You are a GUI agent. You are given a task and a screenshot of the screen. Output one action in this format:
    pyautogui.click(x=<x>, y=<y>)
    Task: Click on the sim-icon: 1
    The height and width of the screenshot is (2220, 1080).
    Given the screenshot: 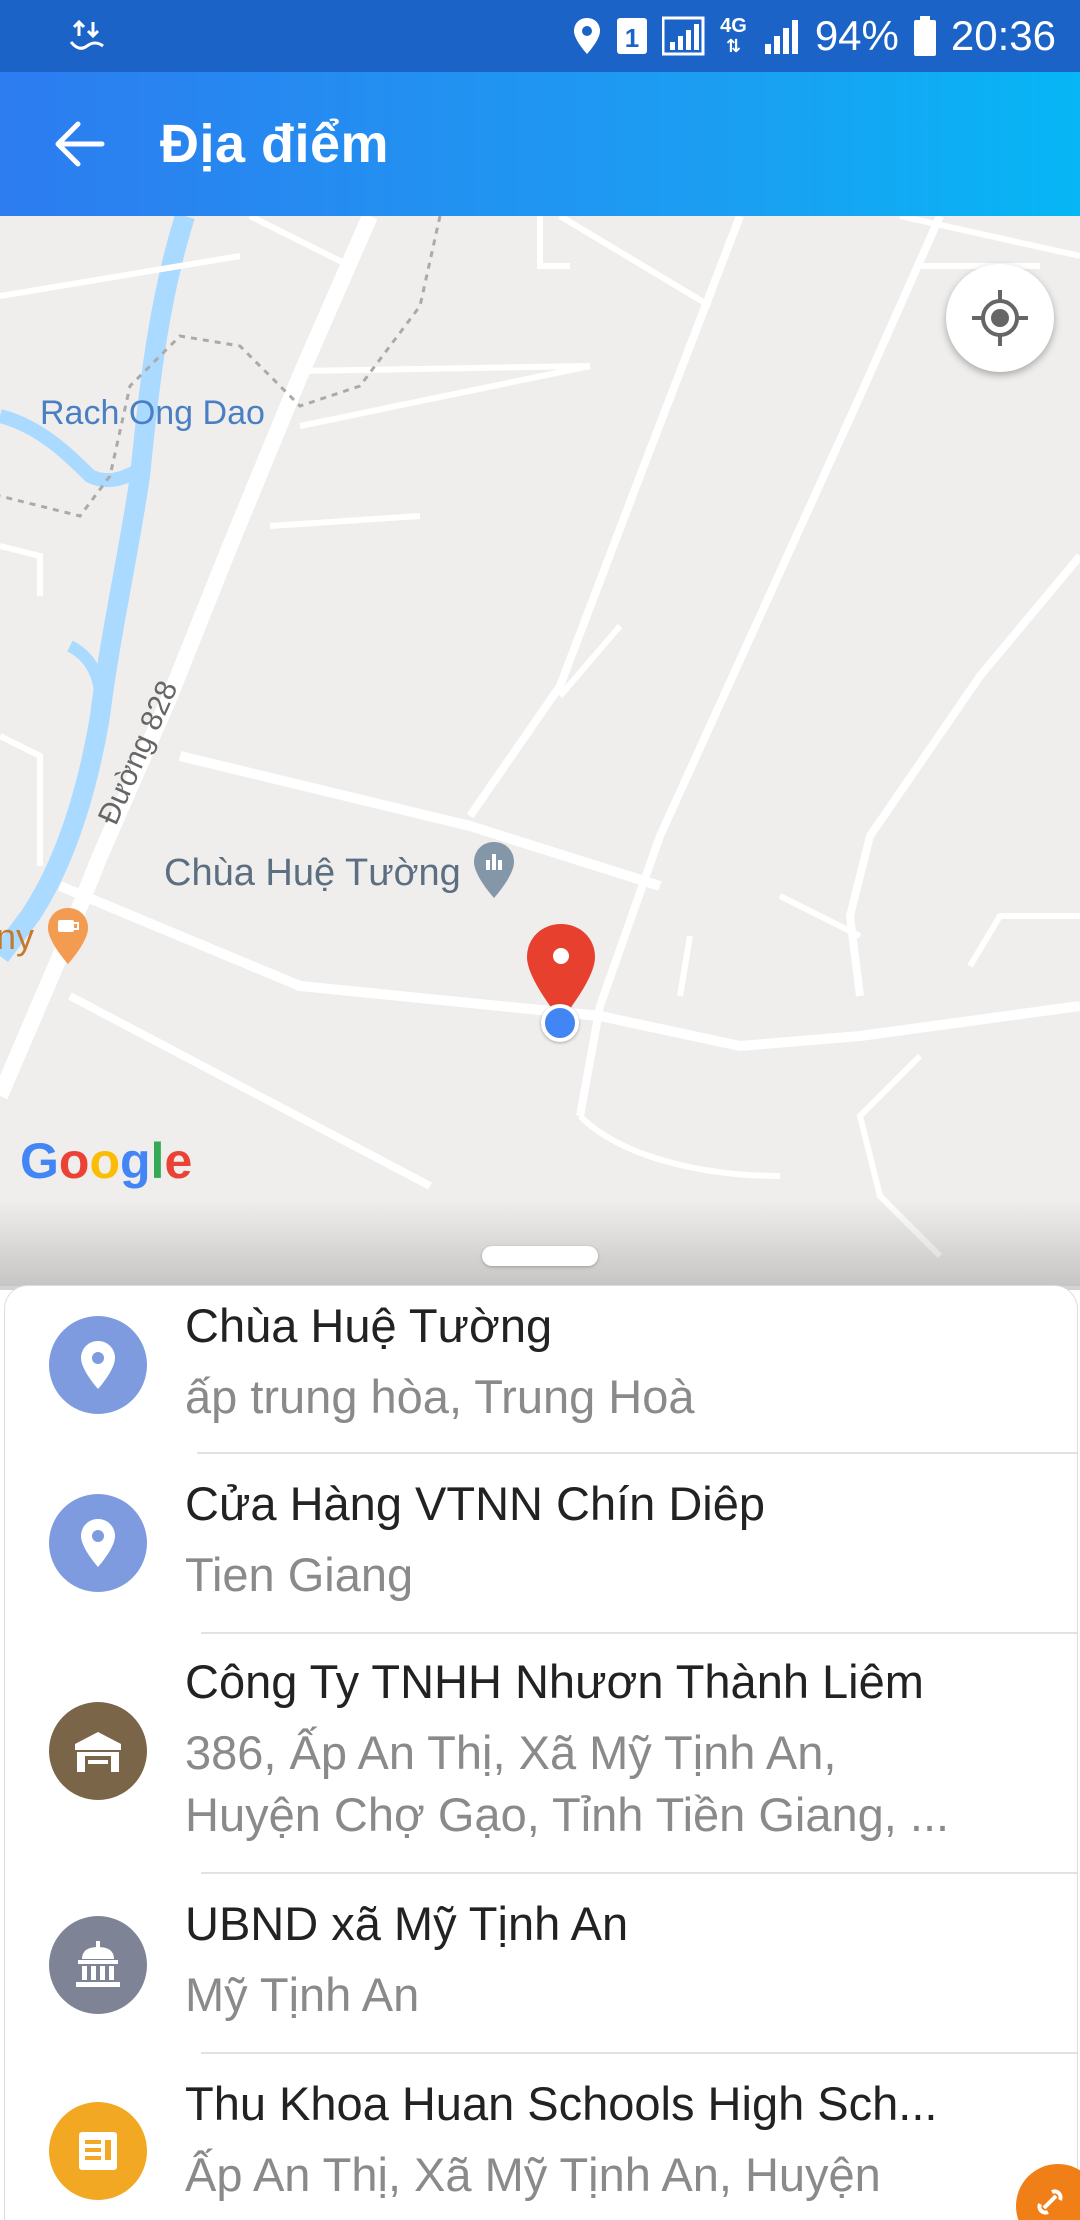 What is the action you would take?
    pyautogui.click(x=632, y=36)
    